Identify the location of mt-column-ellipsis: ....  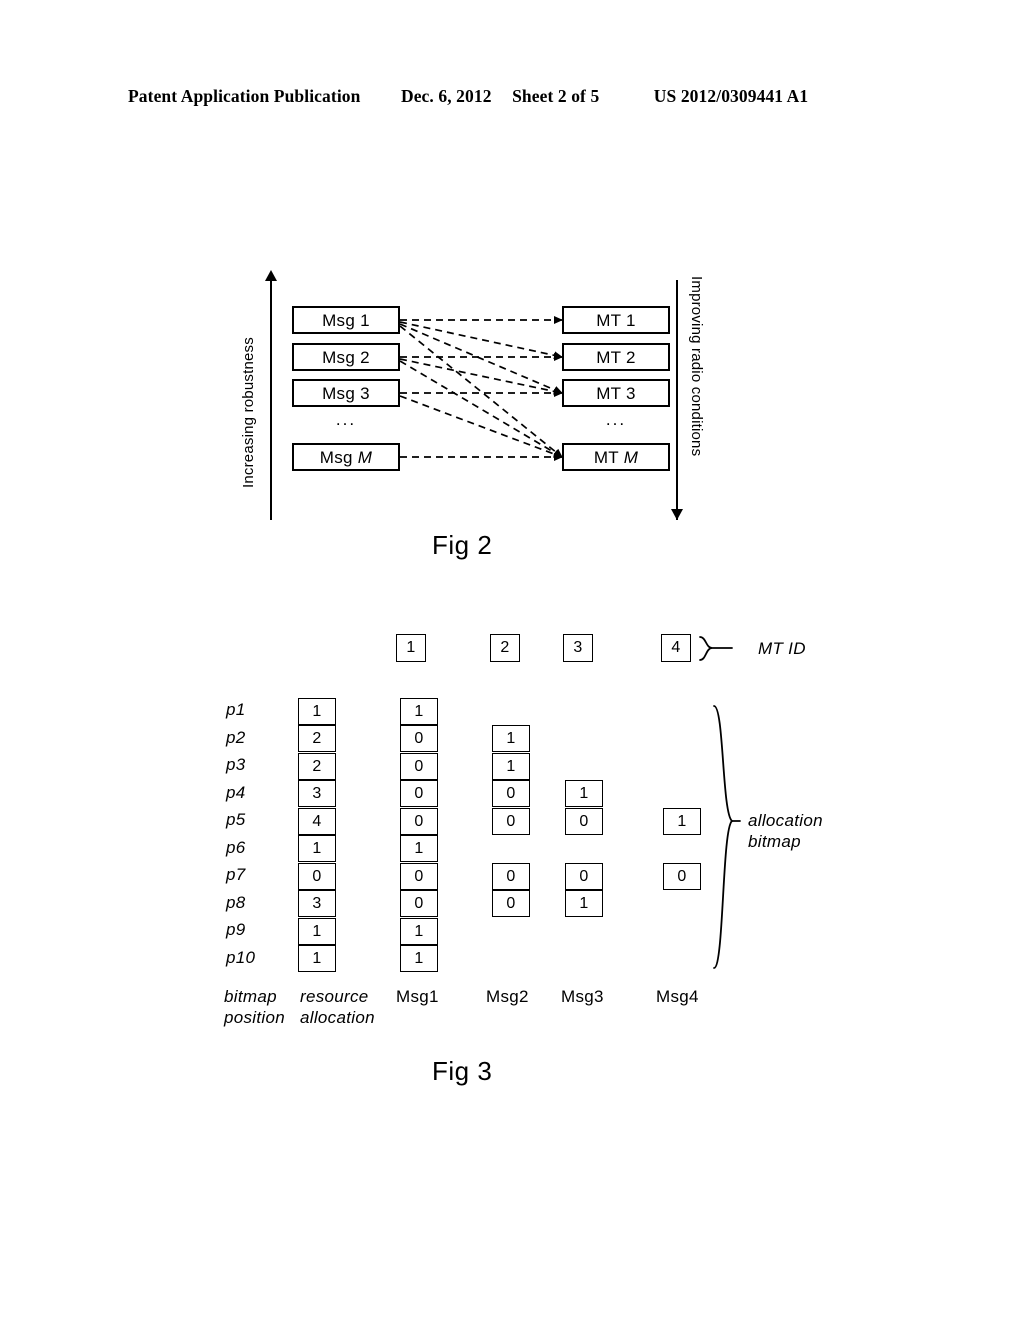
(616, 419).